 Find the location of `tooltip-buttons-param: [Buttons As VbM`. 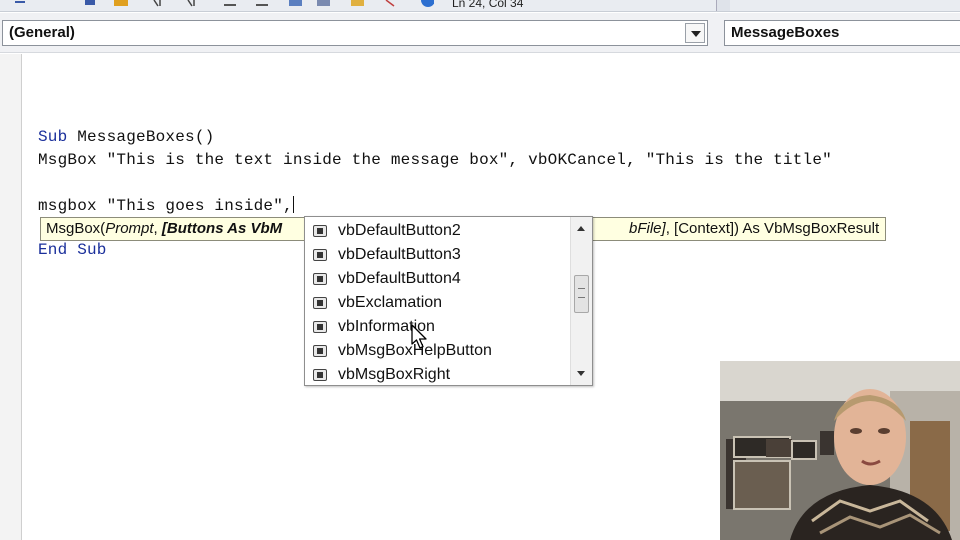

tooltip-buttons-param: [Buttons As VbM is located at coordinates (222, 228).